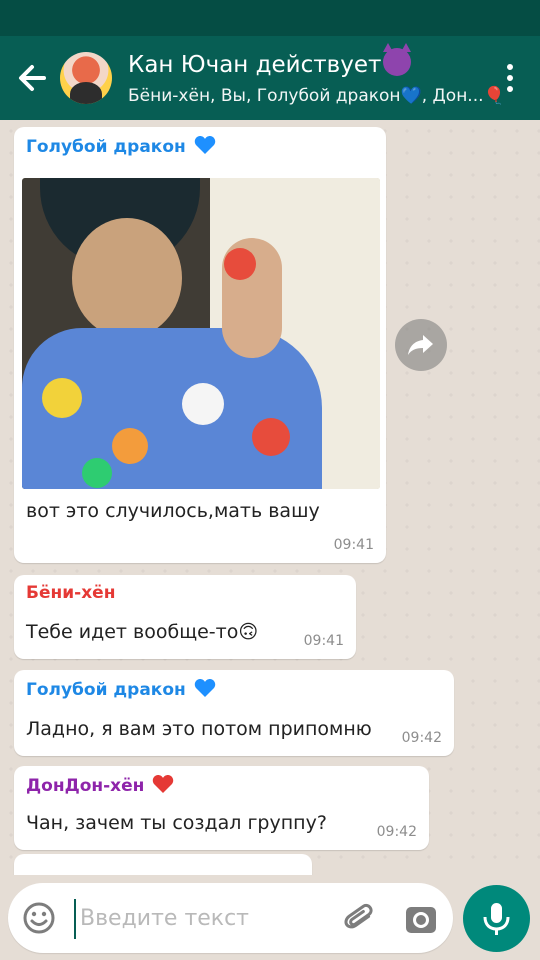  I want to click on group-avatar, so click(86, 78).